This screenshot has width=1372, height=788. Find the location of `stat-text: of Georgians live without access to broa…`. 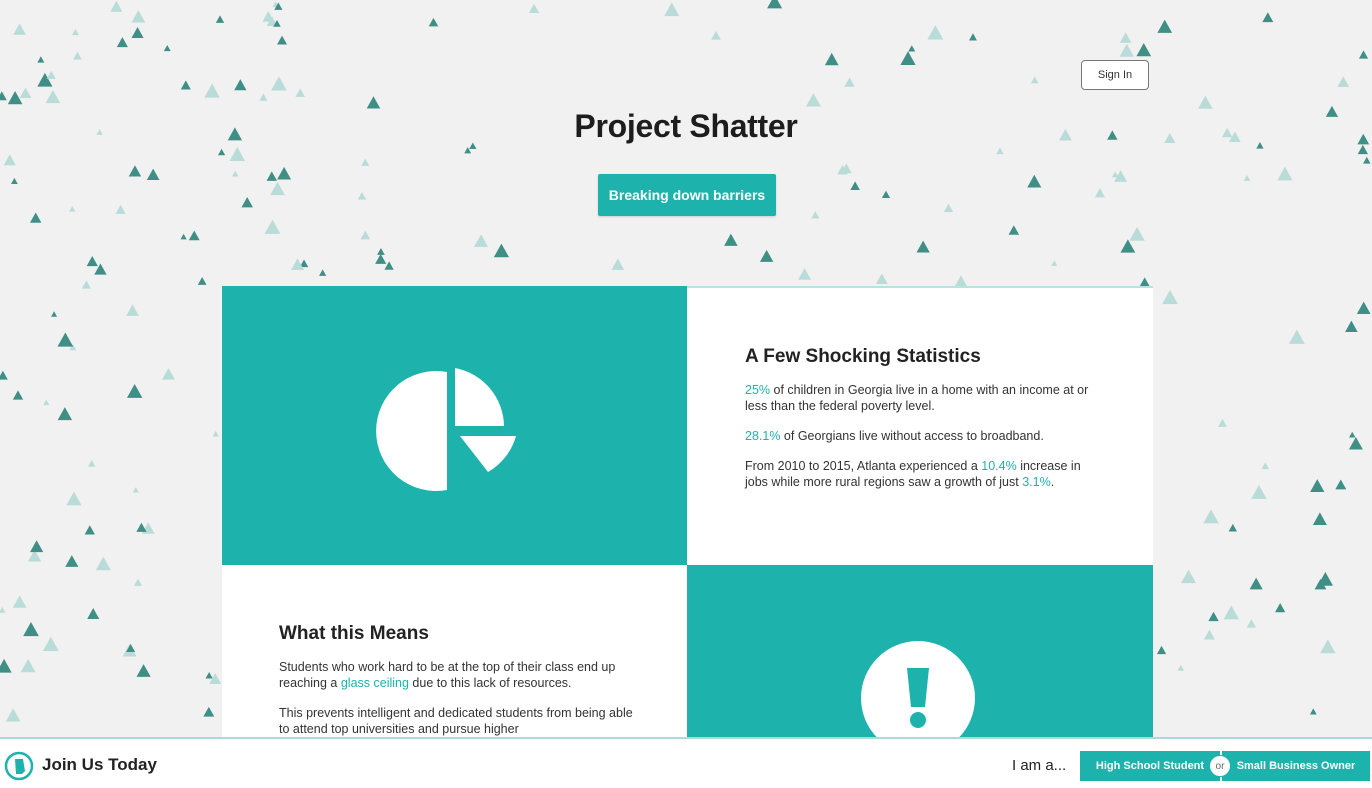

stat-text: of Georgians live without access to broa… is located at coordinates (912, 436).